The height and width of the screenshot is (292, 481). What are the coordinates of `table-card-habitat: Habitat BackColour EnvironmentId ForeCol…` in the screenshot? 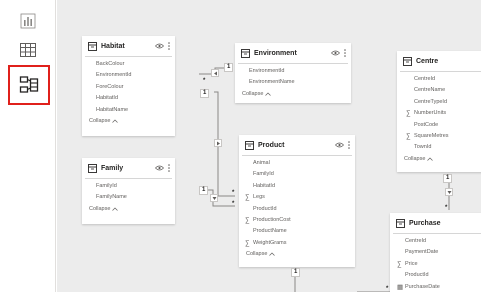 It's located at (128, 86).